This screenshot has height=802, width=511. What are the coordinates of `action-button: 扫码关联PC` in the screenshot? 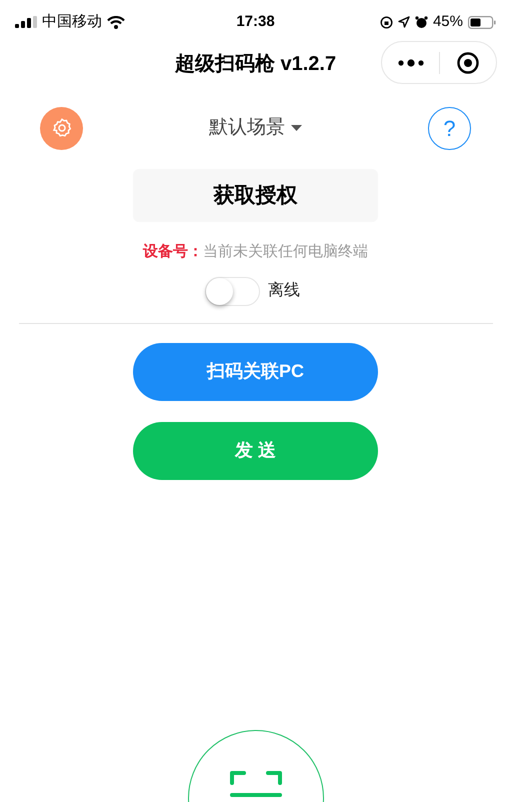 It's located at (255, 371).